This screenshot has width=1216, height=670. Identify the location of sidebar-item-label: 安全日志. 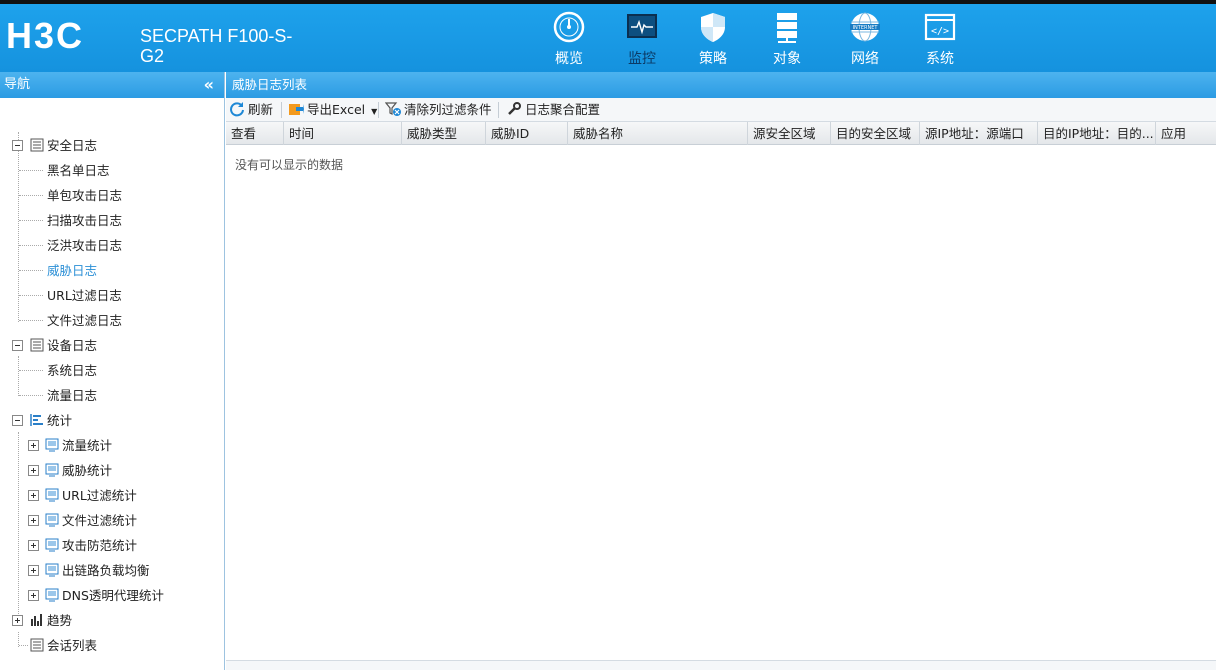
(72, 145).